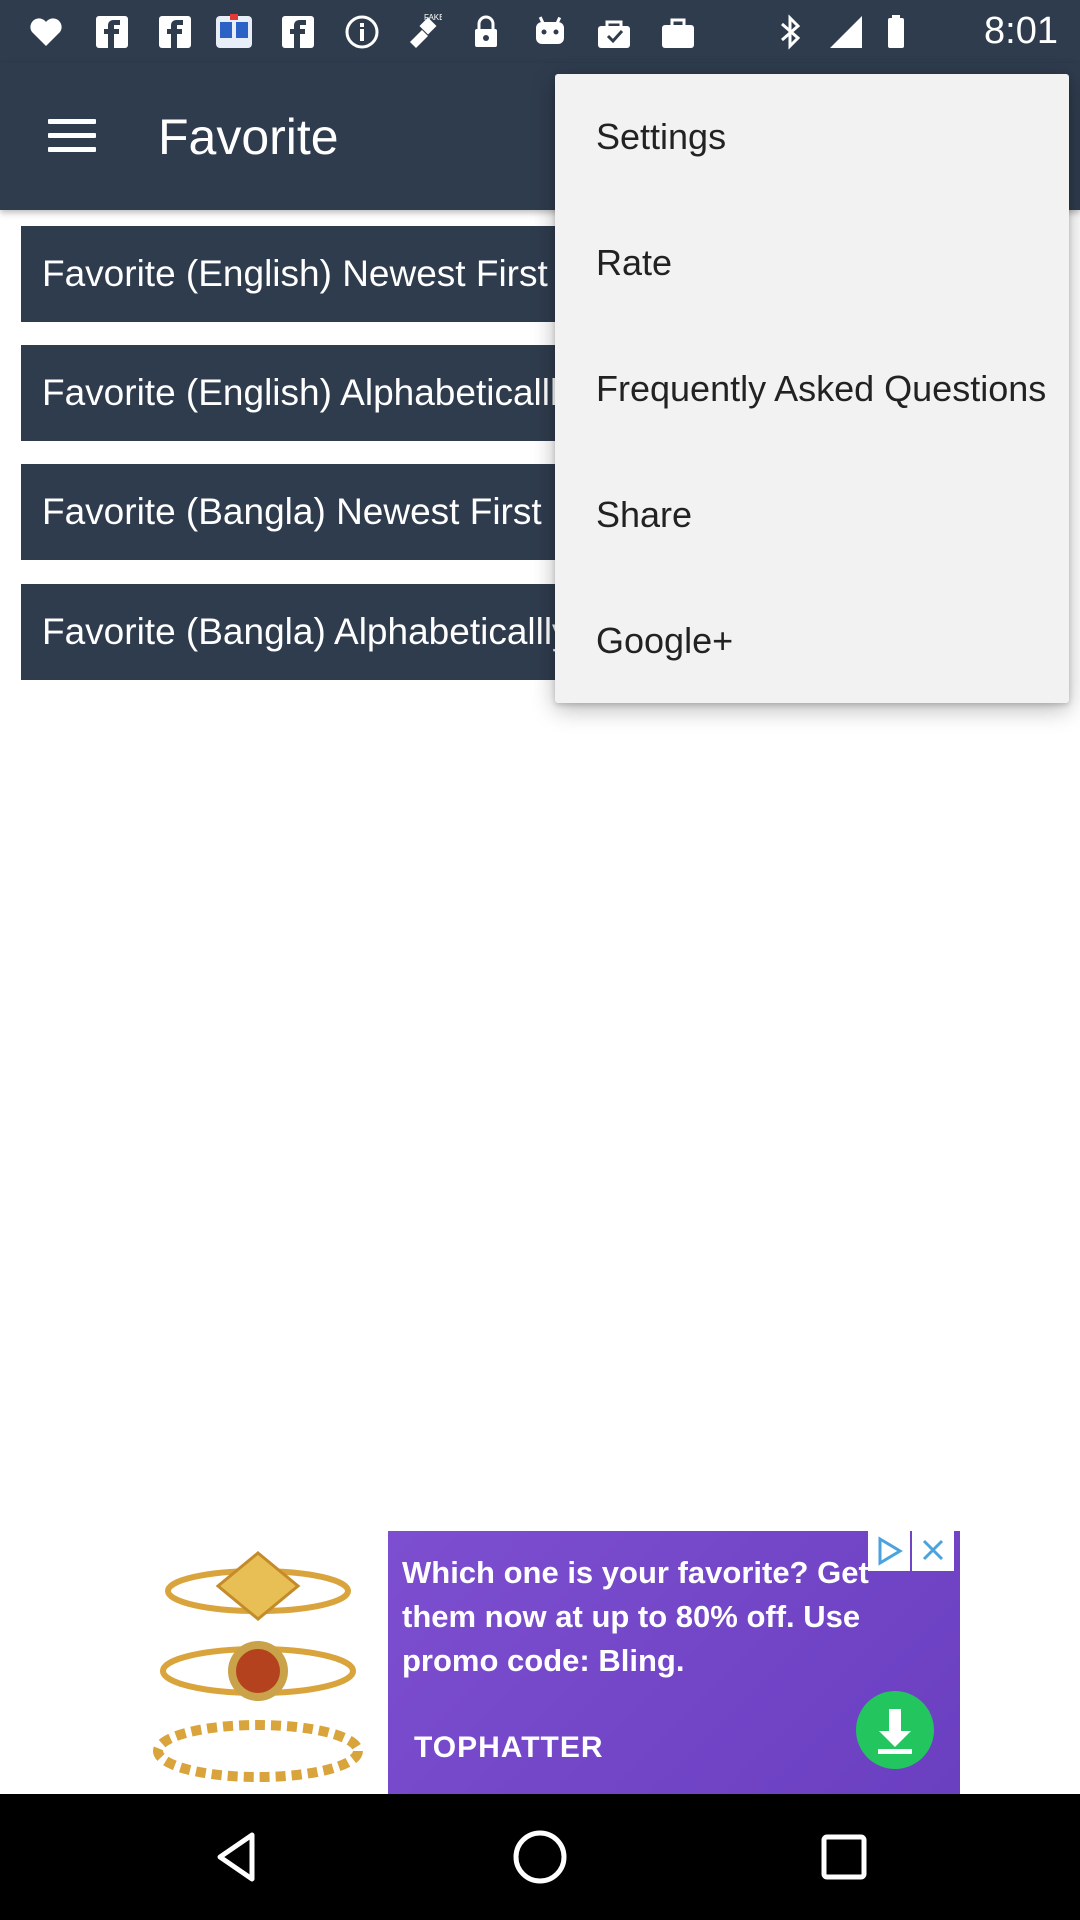  I want to click on android-icon, so click(550, 30).